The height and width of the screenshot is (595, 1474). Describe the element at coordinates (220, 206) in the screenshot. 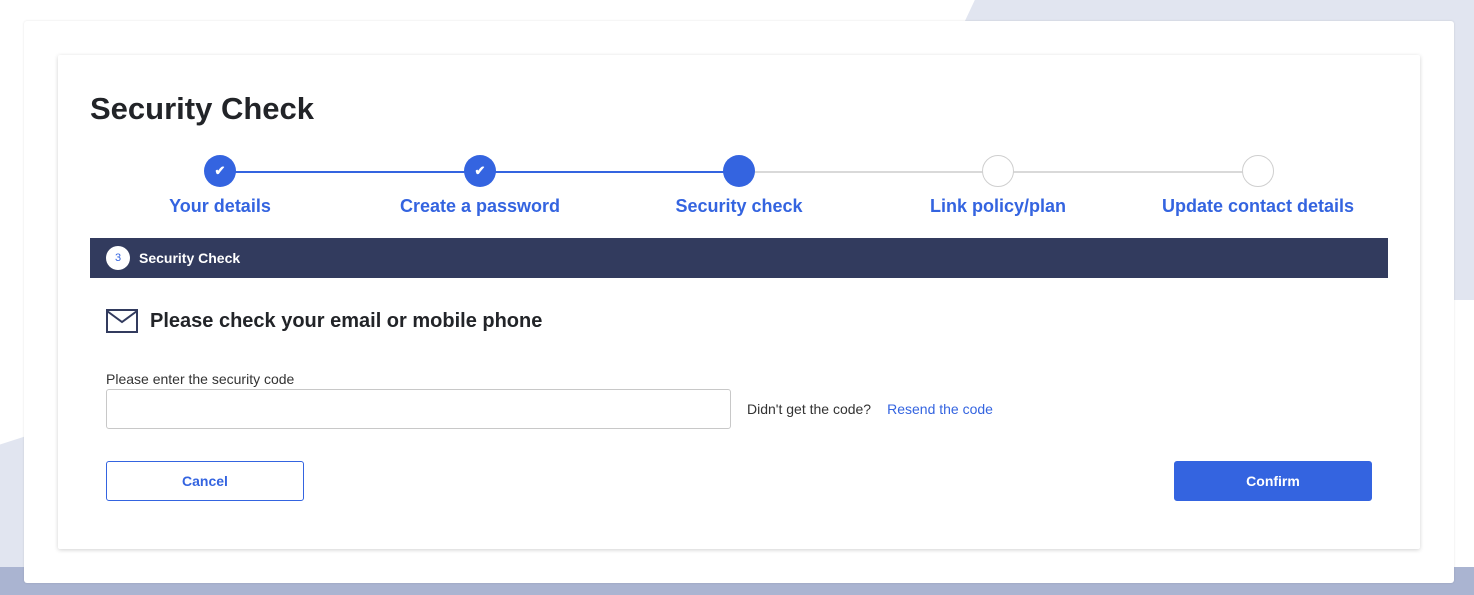

I see `step-label: Your details` at that location.